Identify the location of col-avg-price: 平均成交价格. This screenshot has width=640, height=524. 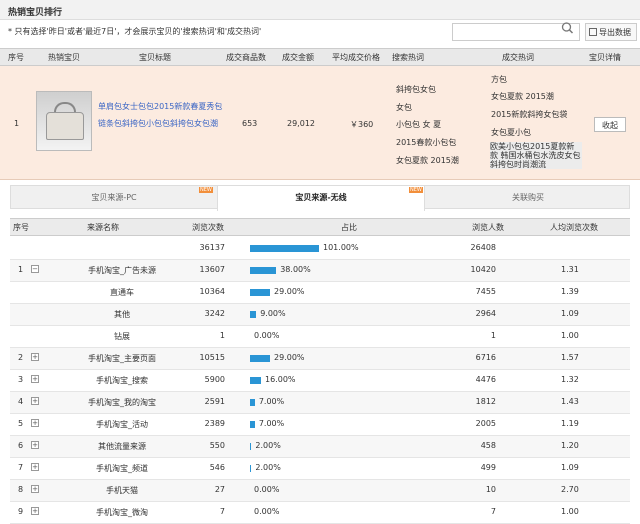
(356, 57).